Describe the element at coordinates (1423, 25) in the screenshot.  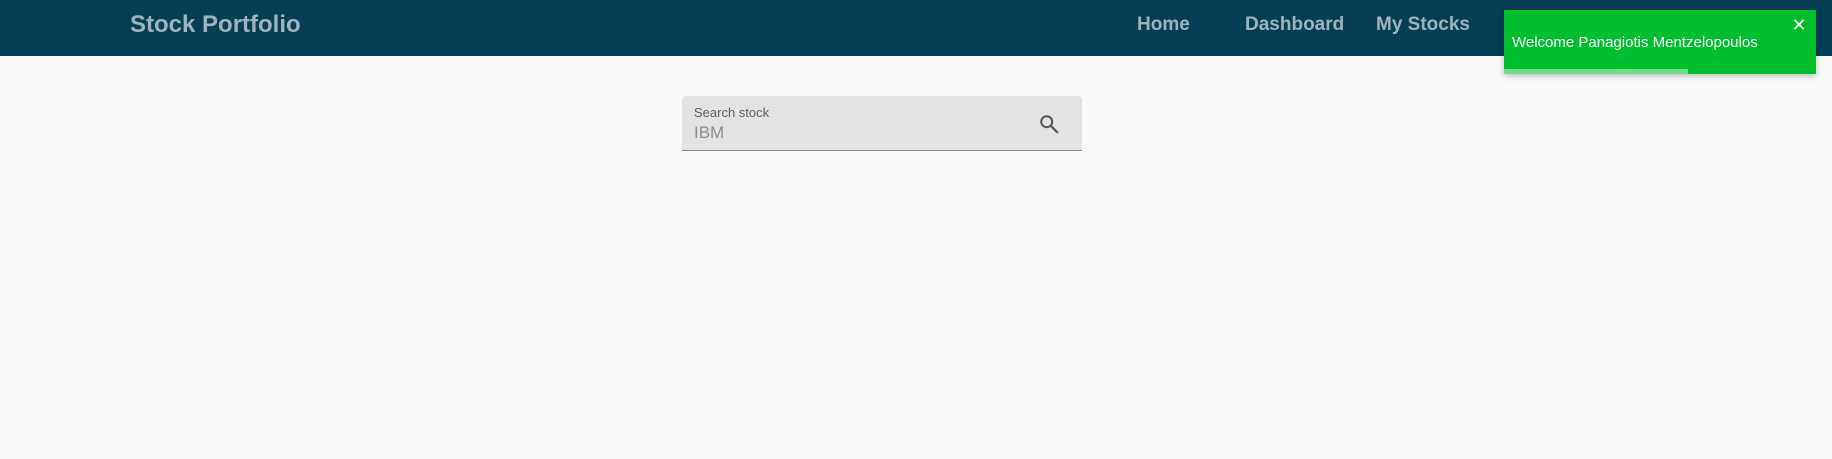
I see `nav-link-my-stocks: My Stocks` at that location.